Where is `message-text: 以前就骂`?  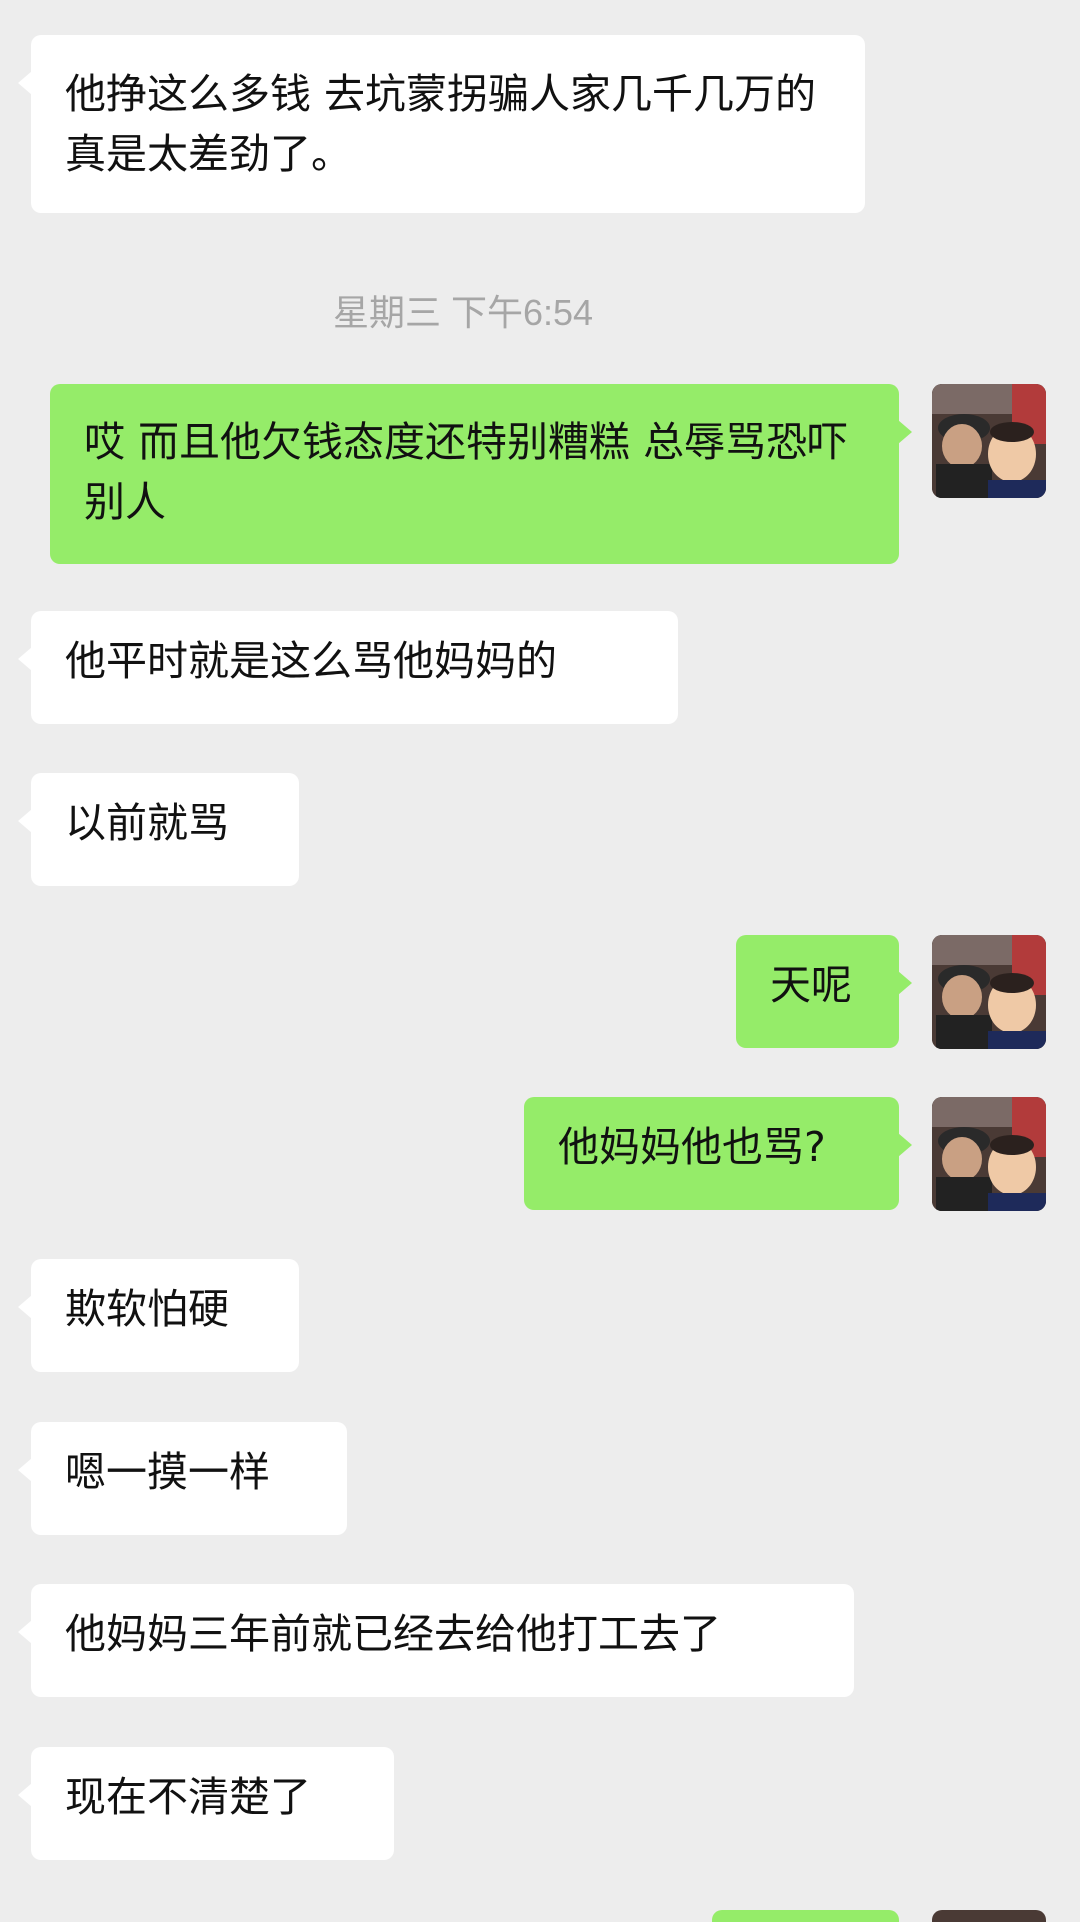 message-text: 以前就骂 is located at coordinates (147, 823).